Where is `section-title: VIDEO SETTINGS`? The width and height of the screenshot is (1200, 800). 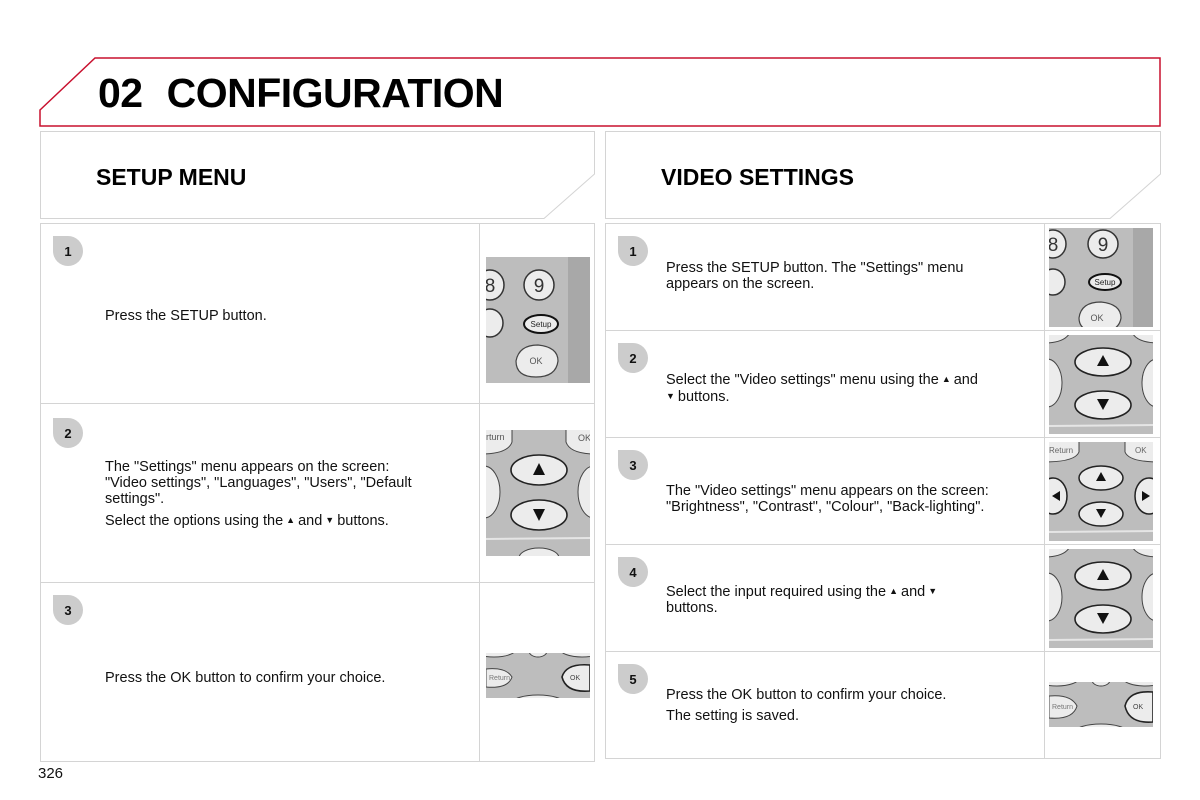 section-title: VIDEO SETTINGS is located at coordinates (757, 177).